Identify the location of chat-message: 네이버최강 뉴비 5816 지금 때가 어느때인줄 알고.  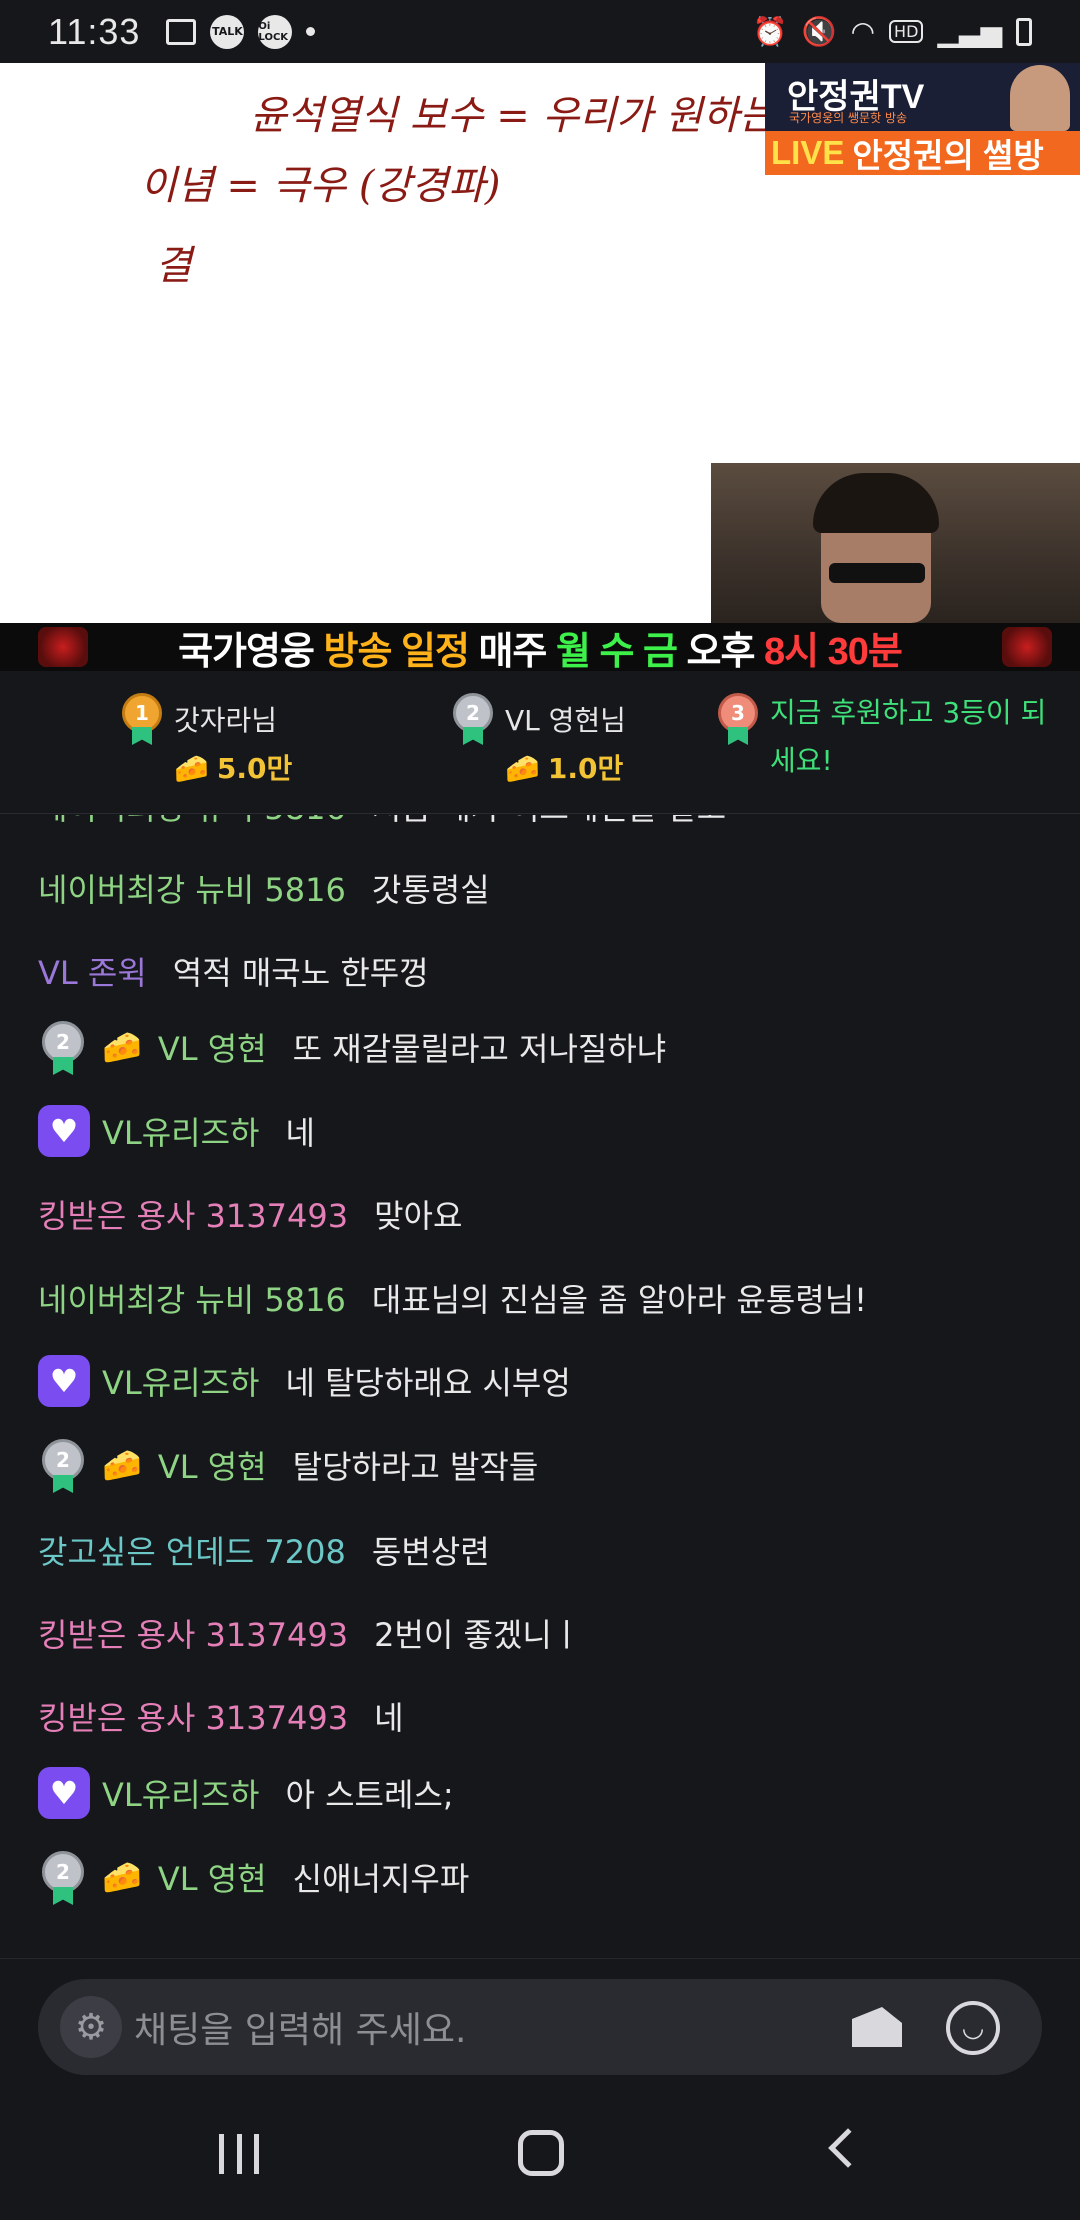
(382, 822).